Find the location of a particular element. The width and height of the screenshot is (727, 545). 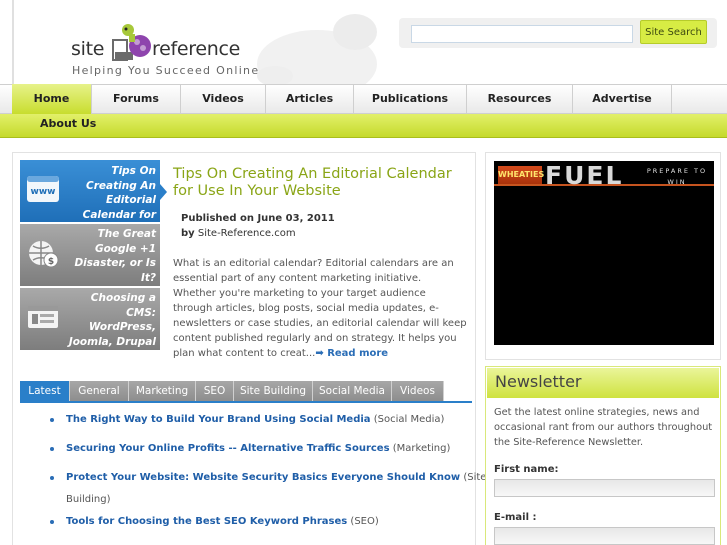

article-category: Building) is located at coordinates (88, 499).